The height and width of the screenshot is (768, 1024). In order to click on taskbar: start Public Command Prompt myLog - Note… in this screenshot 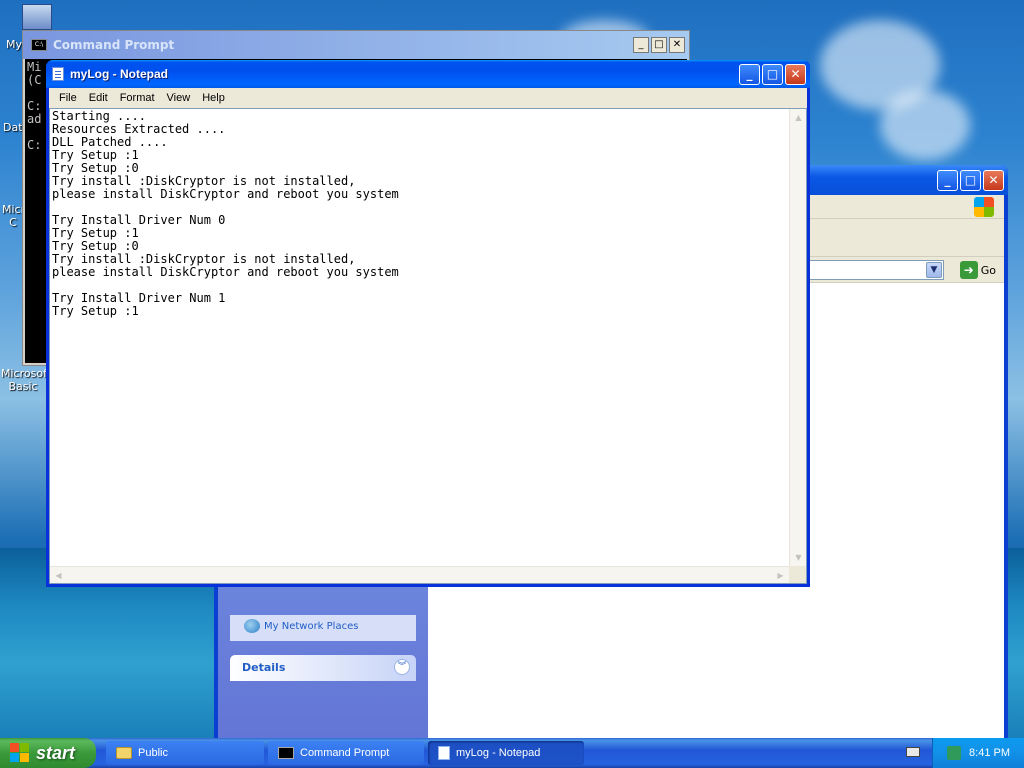, I will do `click(512, 753)`.